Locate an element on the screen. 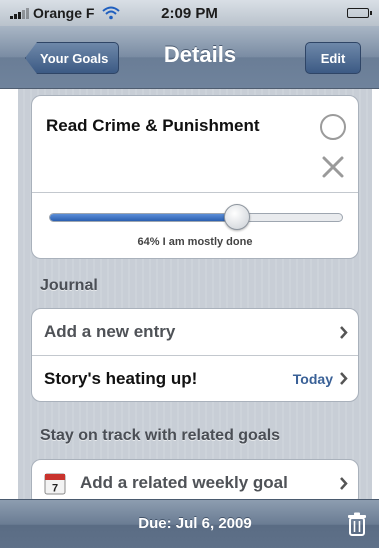 The height and width of the screenshot is (548, 379). progress-label: 64% I am mostly done is located at coordinates (195, 242).